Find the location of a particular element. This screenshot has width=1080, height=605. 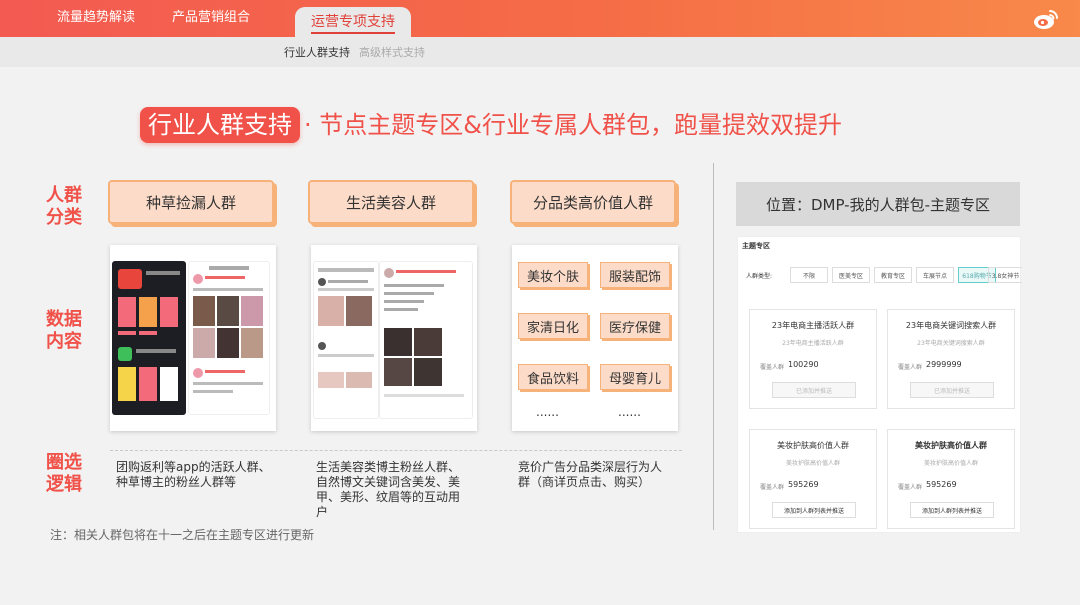

chip-auto-show: 车展节点 is located at coordinates (935, 275).